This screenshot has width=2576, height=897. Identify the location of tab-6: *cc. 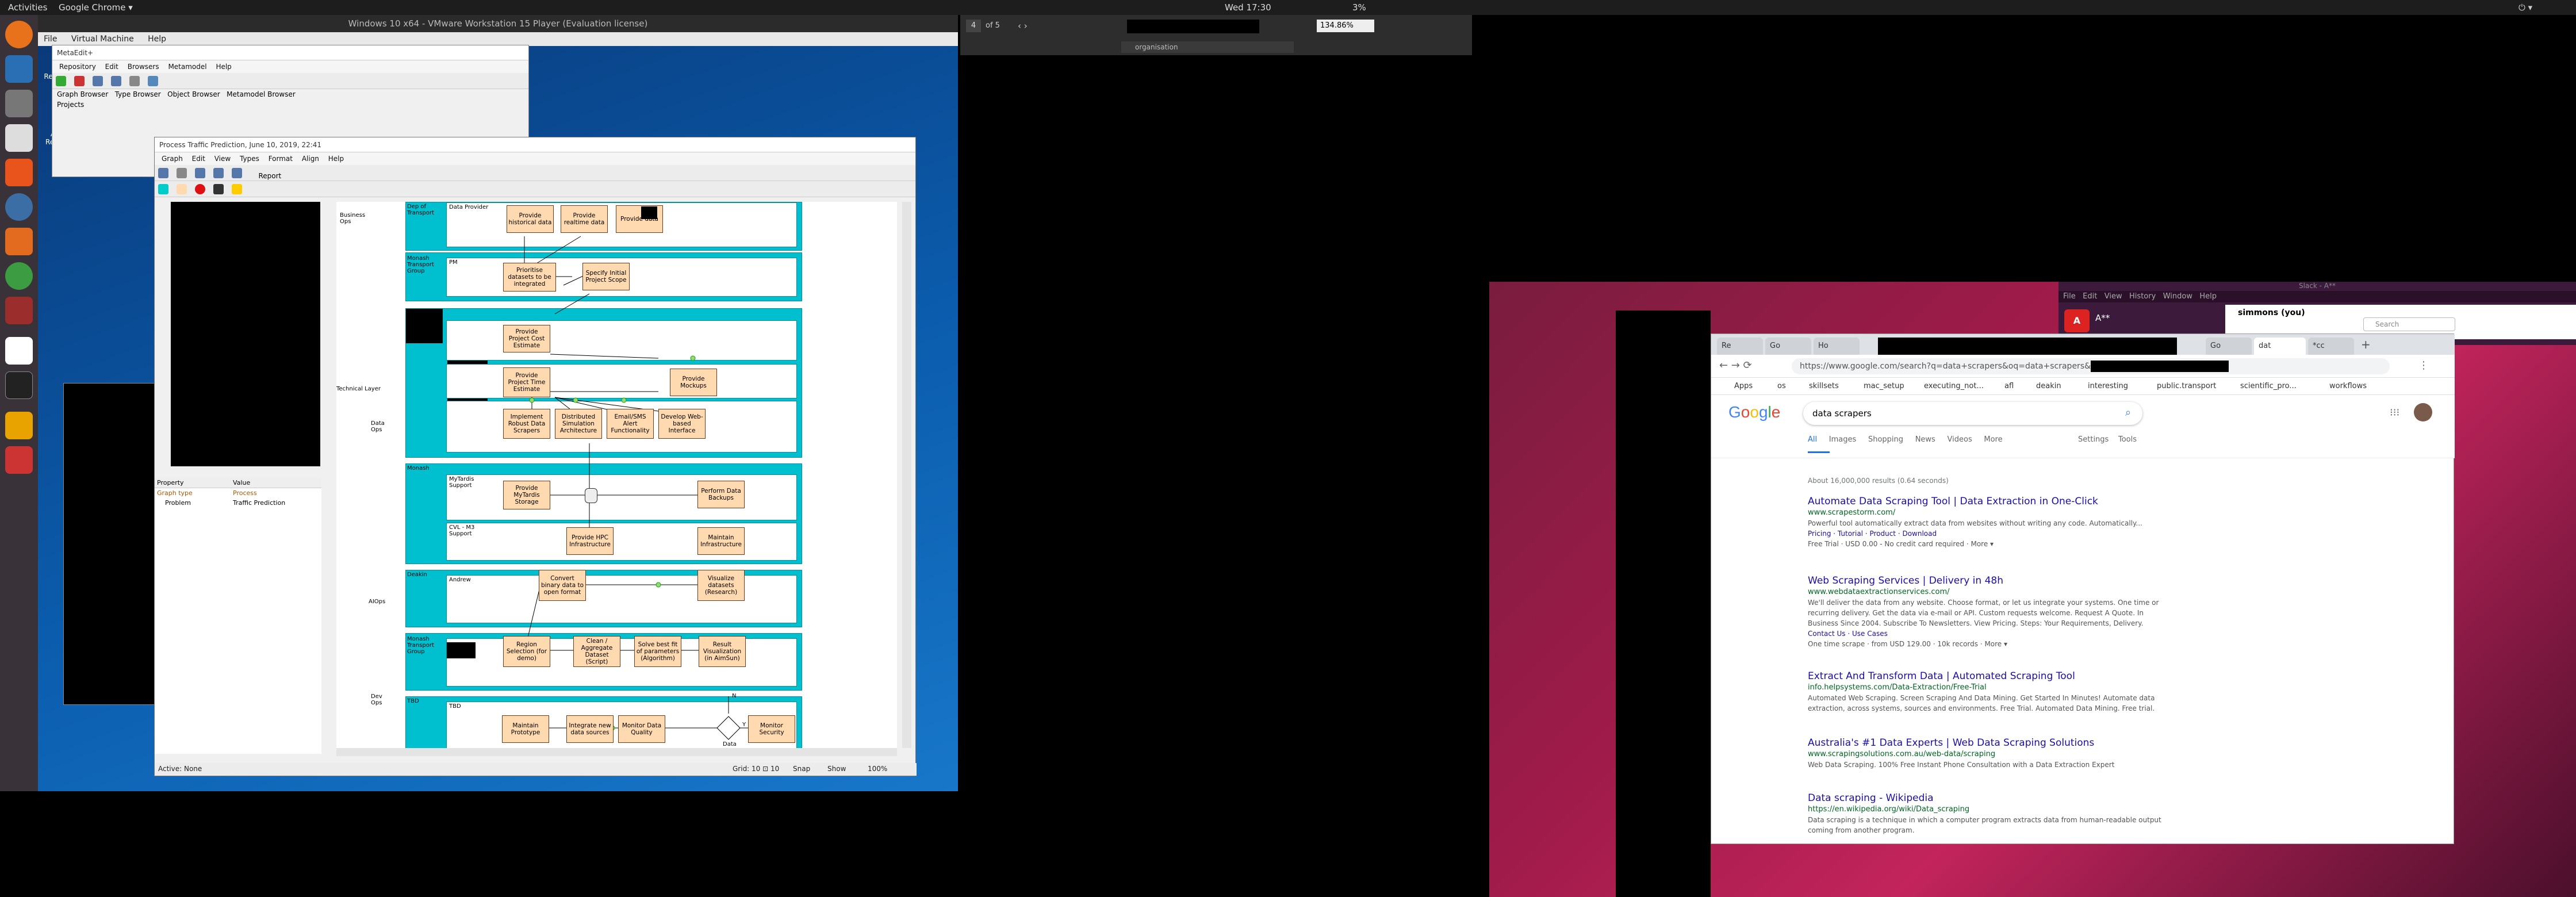
(2331, 346).